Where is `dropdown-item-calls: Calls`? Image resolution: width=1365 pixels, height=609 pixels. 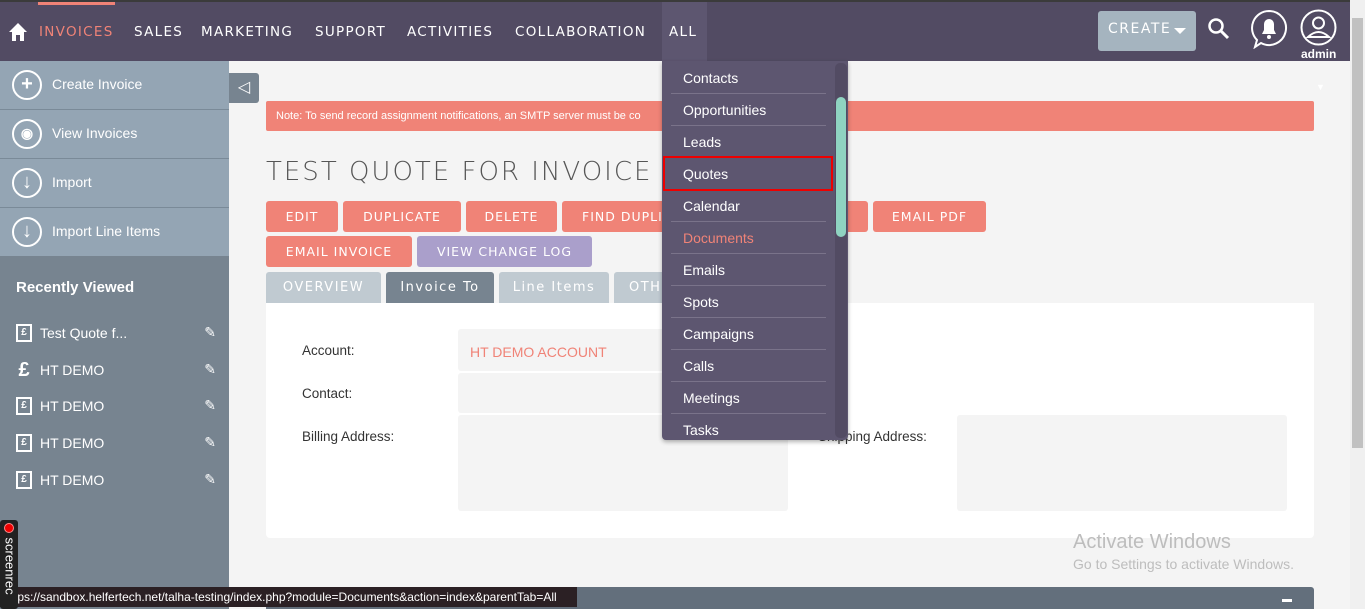 dropdown-item-calls: Calls is located at coordinates (748, 366).